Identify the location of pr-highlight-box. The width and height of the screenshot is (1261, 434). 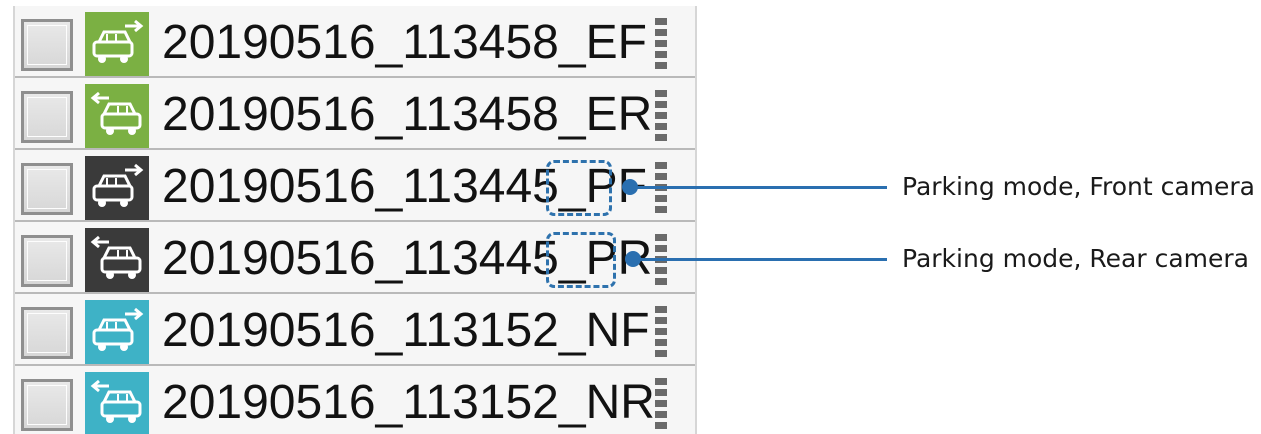
(581, 260).